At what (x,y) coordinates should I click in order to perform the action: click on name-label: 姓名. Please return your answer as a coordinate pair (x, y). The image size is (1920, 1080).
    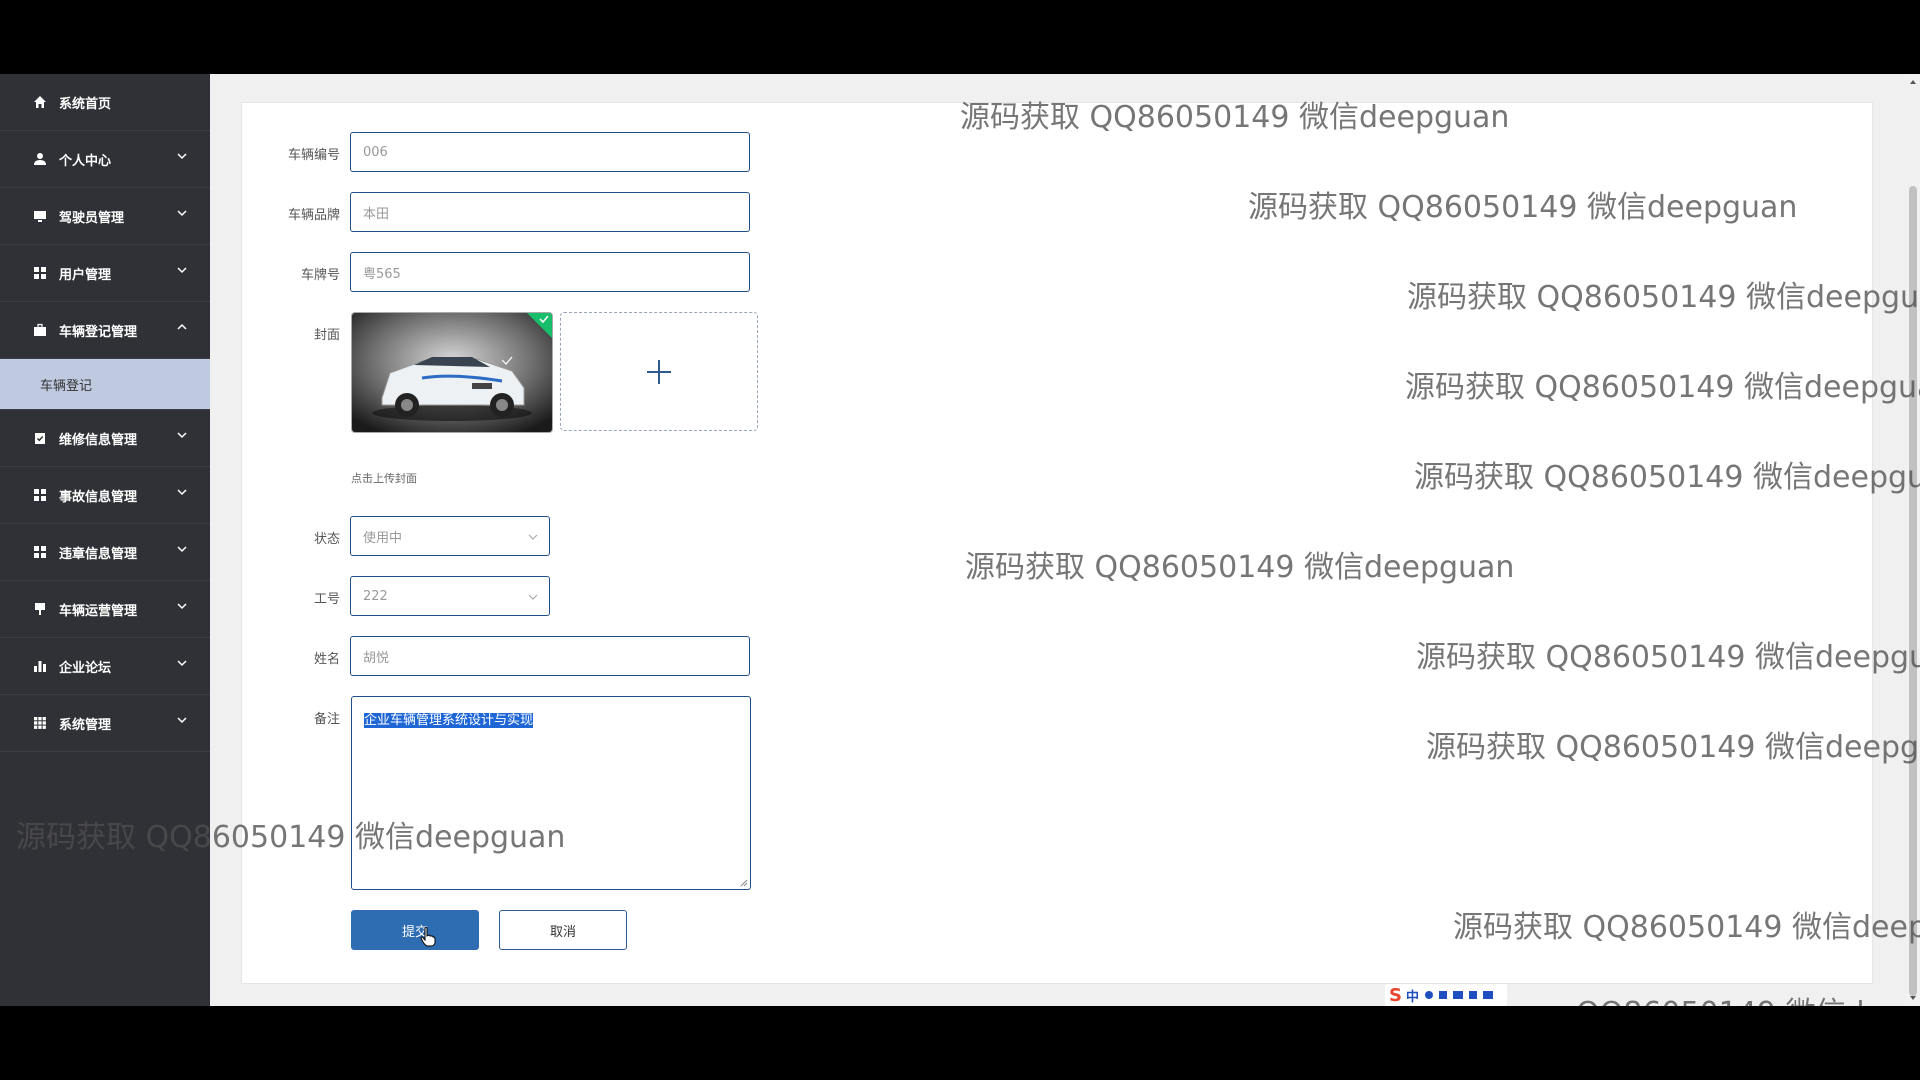
    Looking at the image, I should click on (326, 659).